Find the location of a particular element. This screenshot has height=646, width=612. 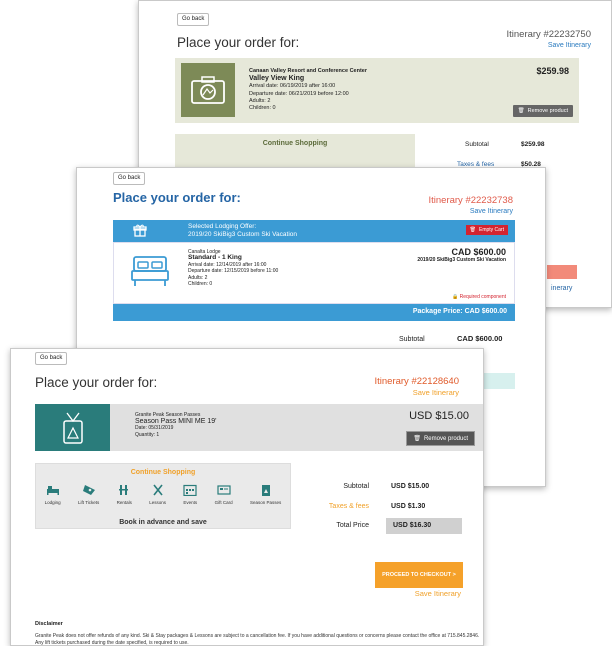

offer-label: Selected Lodging Offer: is located at coordinates (222, 226).